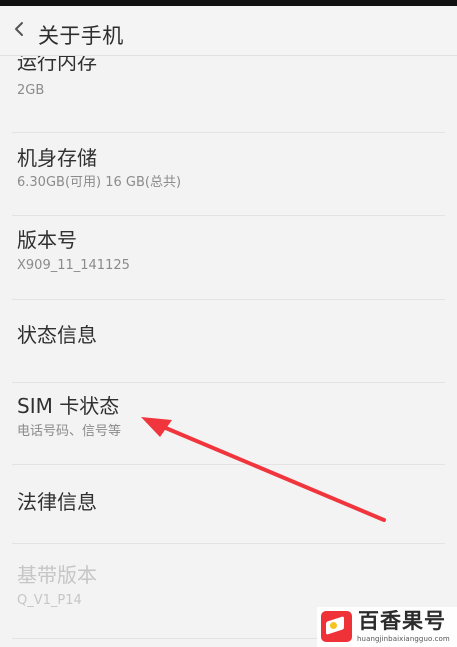 Image resolution: width=457 pixels, height=647 pixels. I want to click on app-header: 关于手机, so click(228, 31).